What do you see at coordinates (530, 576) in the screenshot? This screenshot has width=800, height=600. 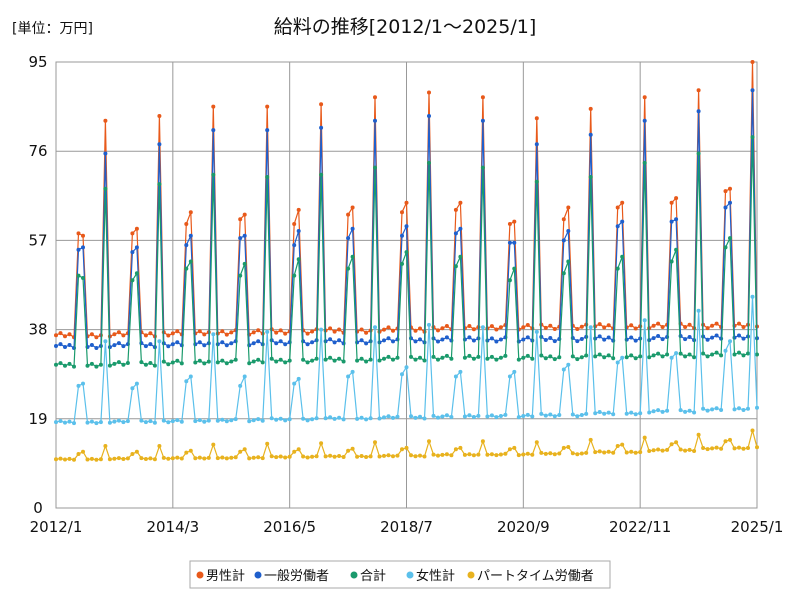 I see `legend-item: パートタイム労働者` at bounding box center [530, 576].